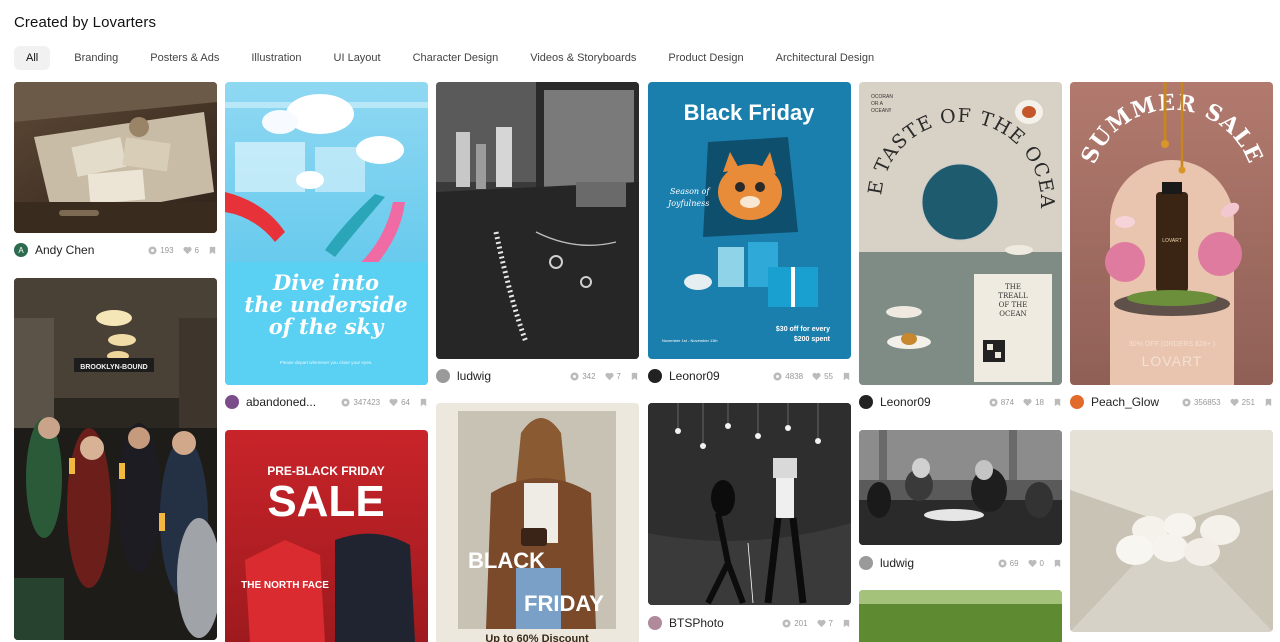  I want to click on grass-photo, so click(960, 616).